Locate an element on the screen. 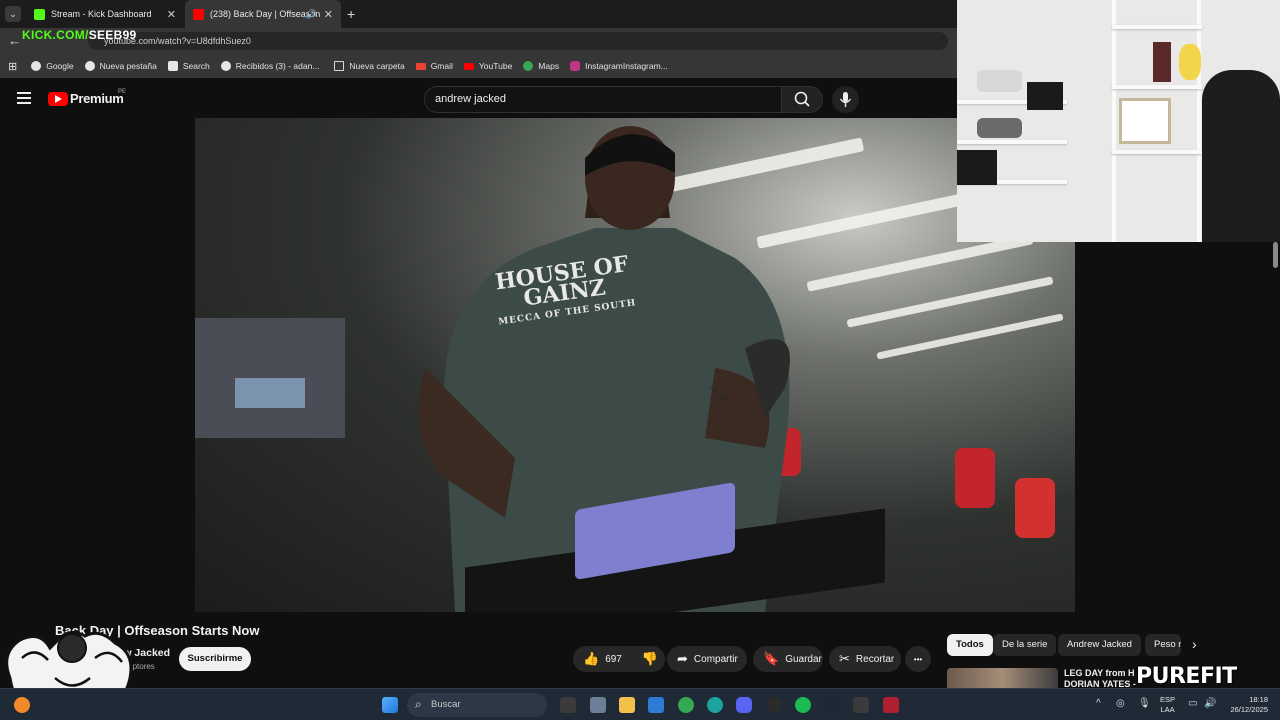 The image size is (1280, 720). new-tab-button: + is located at coordinates (351, 14).